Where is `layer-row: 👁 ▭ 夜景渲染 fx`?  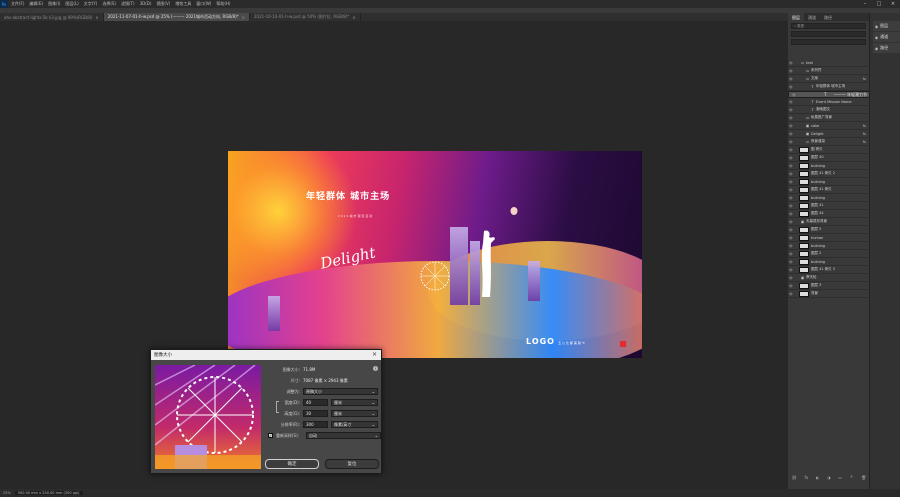
layer-row: 👁 ▭ 夜景渲染 fx is located at coordinates (829, 142).